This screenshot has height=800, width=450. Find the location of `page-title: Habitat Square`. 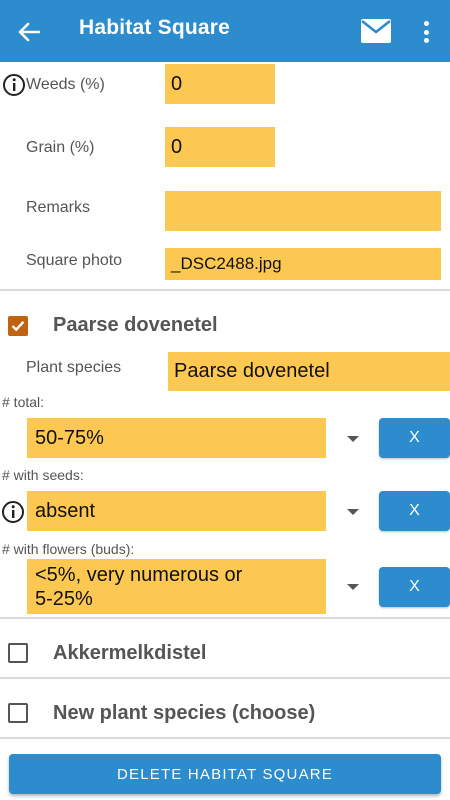

page-title: Habitat Square is located at coordinates (154, 27).